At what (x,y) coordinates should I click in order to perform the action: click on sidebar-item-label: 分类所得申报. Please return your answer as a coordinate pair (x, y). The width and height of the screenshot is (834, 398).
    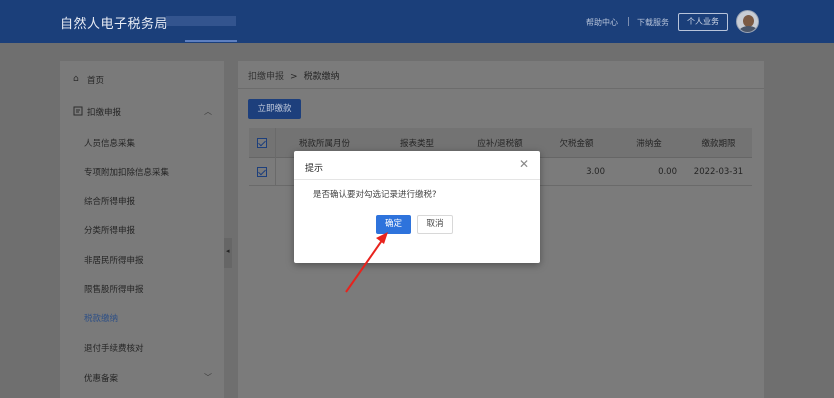
    Looking at the image, I should click on (110, 231).